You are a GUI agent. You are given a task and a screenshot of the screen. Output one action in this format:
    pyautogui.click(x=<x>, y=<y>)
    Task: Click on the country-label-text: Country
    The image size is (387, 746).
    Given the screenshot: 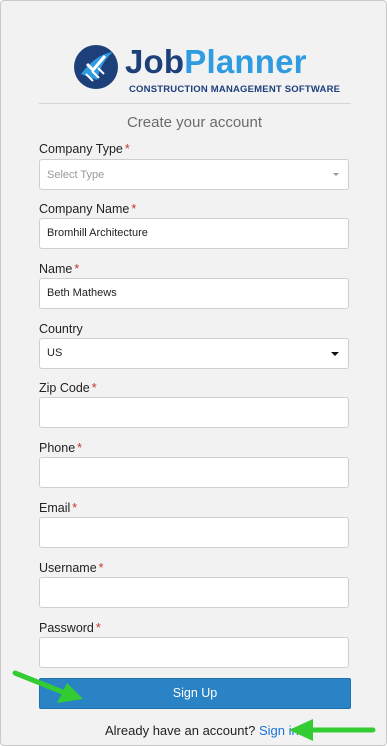 What is the action you would take?
    pyautogui.click(x=61, y=329)
    